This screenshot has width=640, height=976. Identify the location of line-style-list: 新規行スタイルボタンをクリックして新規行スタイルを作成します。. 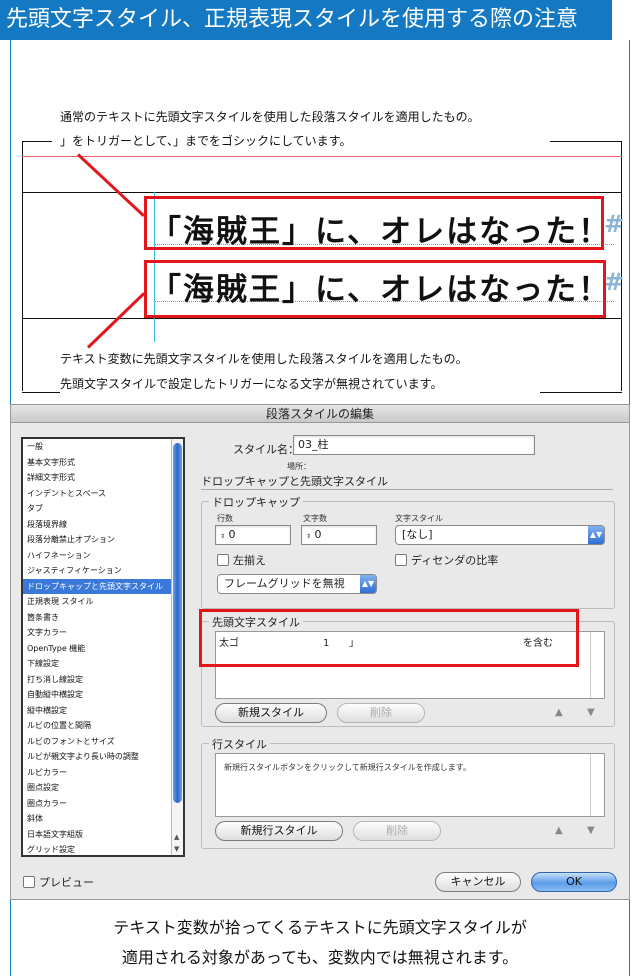
(410, 785).